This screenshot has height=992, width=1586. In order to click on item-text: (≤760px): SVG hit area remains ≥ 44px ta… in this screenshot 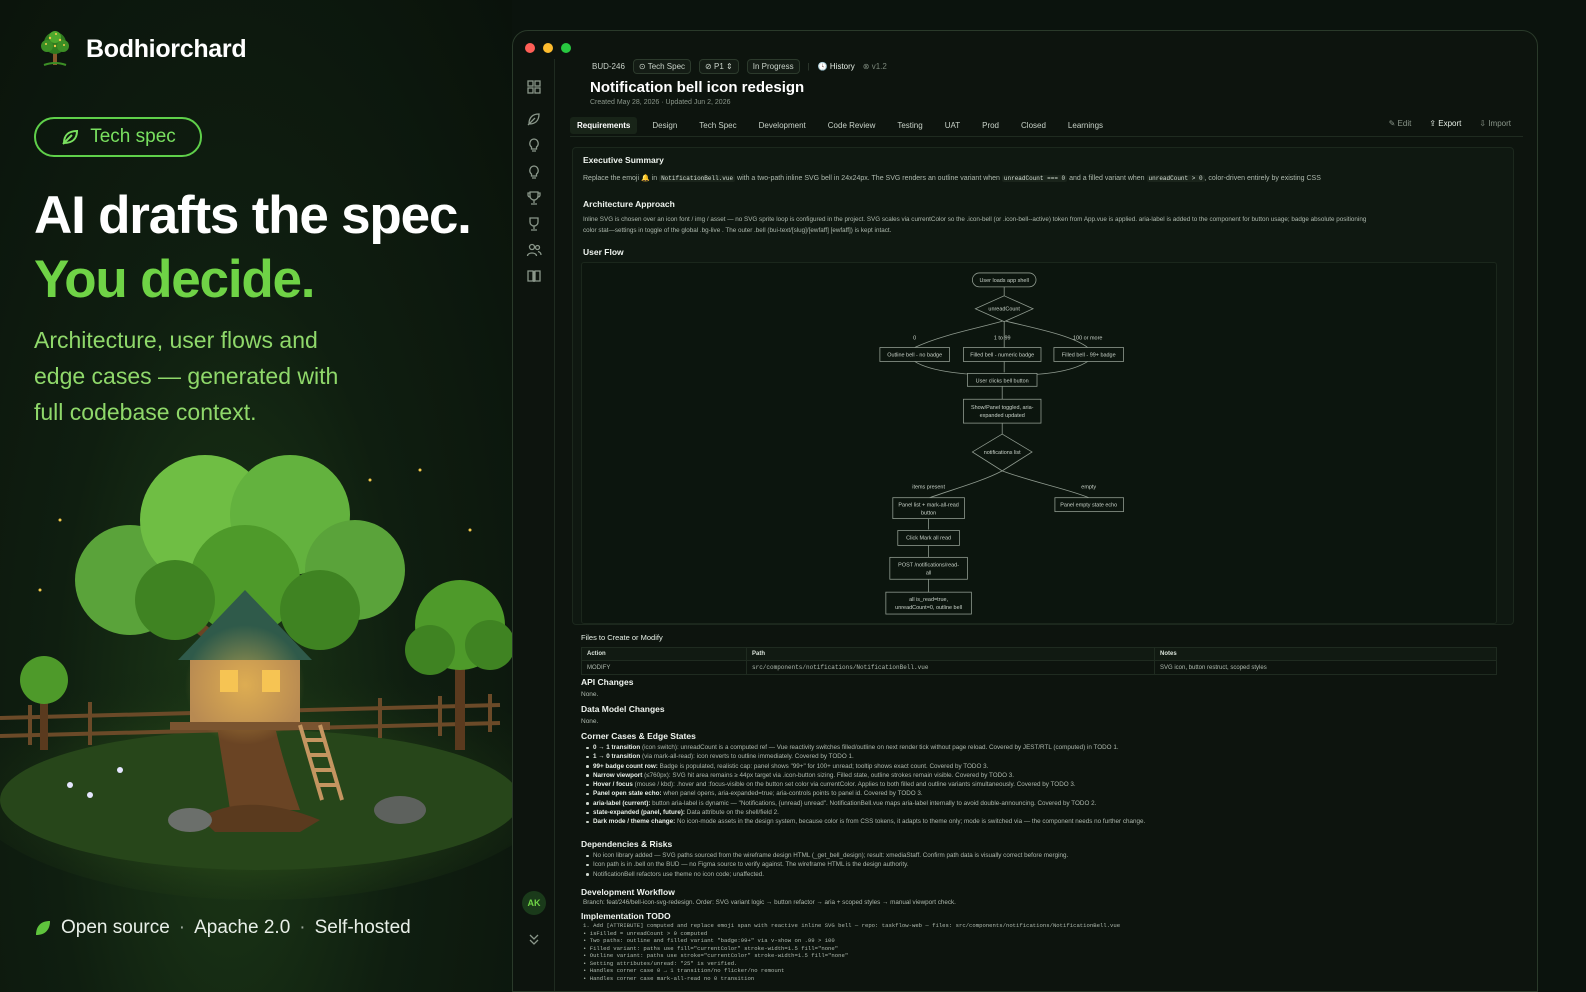, I will do `click(828, 775)`.